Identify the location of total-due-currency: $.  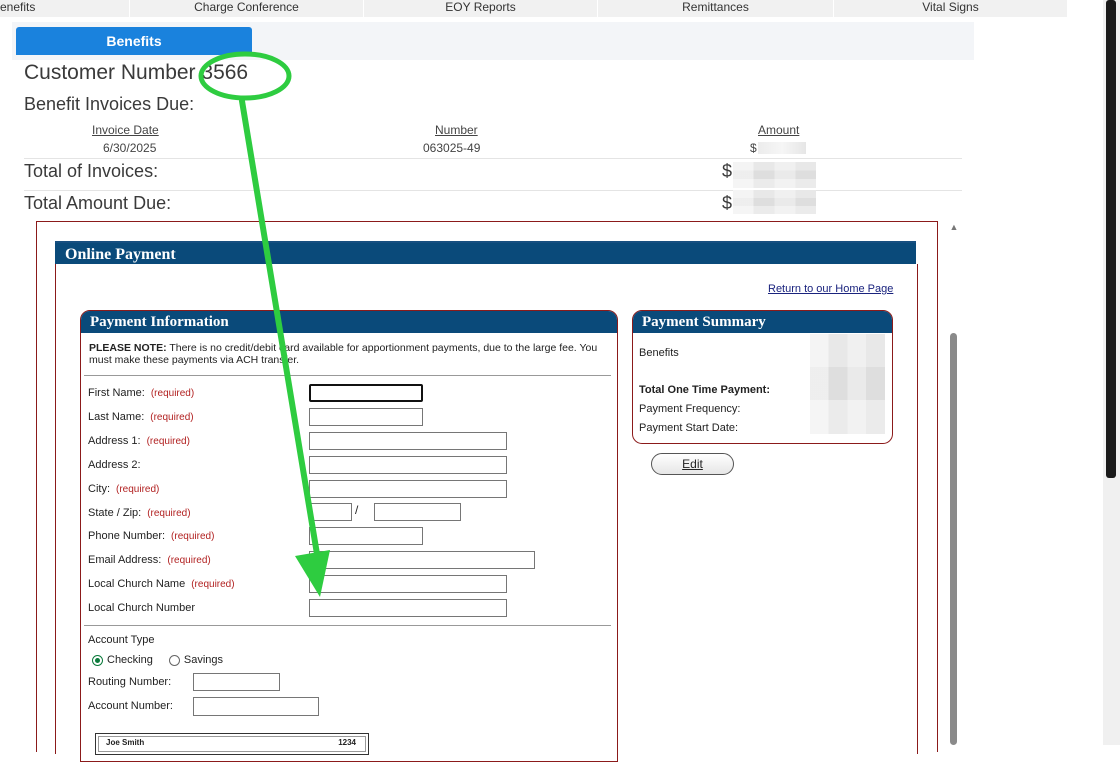
(727, 203).